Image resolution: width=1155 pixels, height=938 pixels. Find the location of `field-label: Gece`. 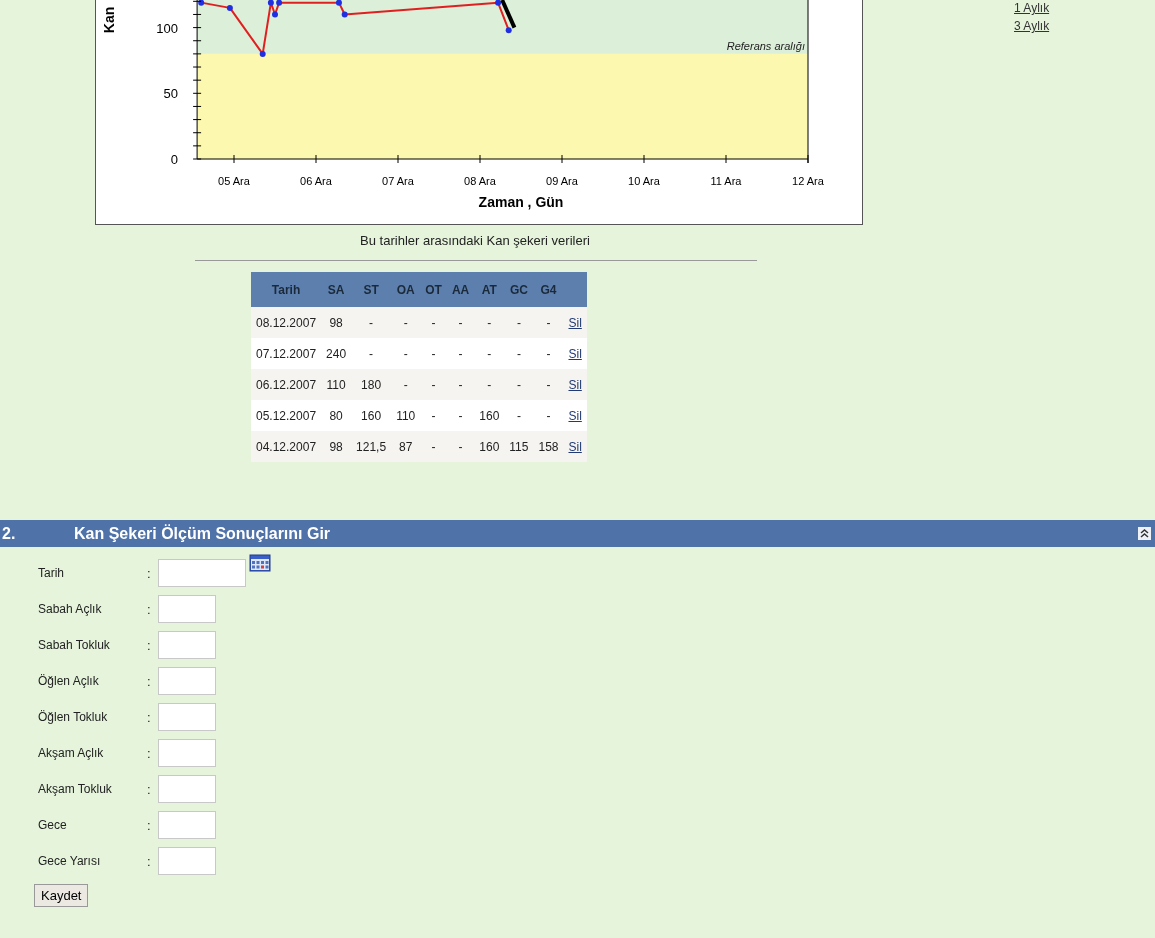

field-label: Gece is located at coordinates (53, 825).